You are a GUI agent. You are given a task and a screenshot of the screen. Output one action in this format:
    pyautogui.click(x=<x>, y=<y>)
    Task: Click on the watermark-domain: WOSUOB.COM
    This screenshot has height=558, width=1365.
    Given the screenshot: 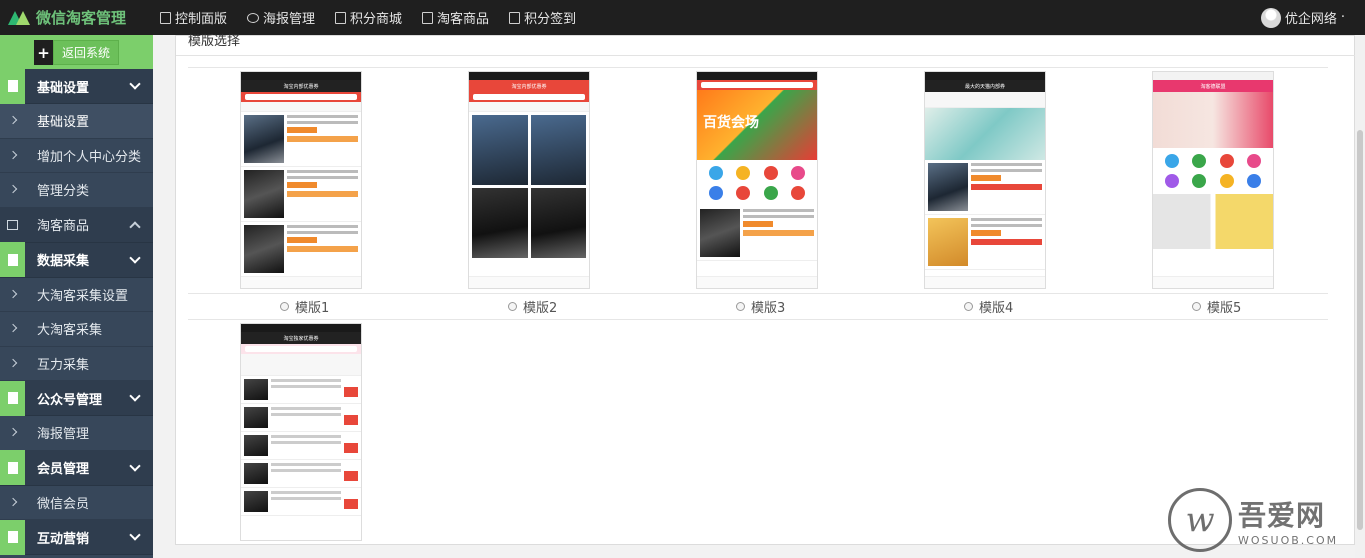 What is the action you would take?
    pyautogui.click(x=1288, y=540)
    